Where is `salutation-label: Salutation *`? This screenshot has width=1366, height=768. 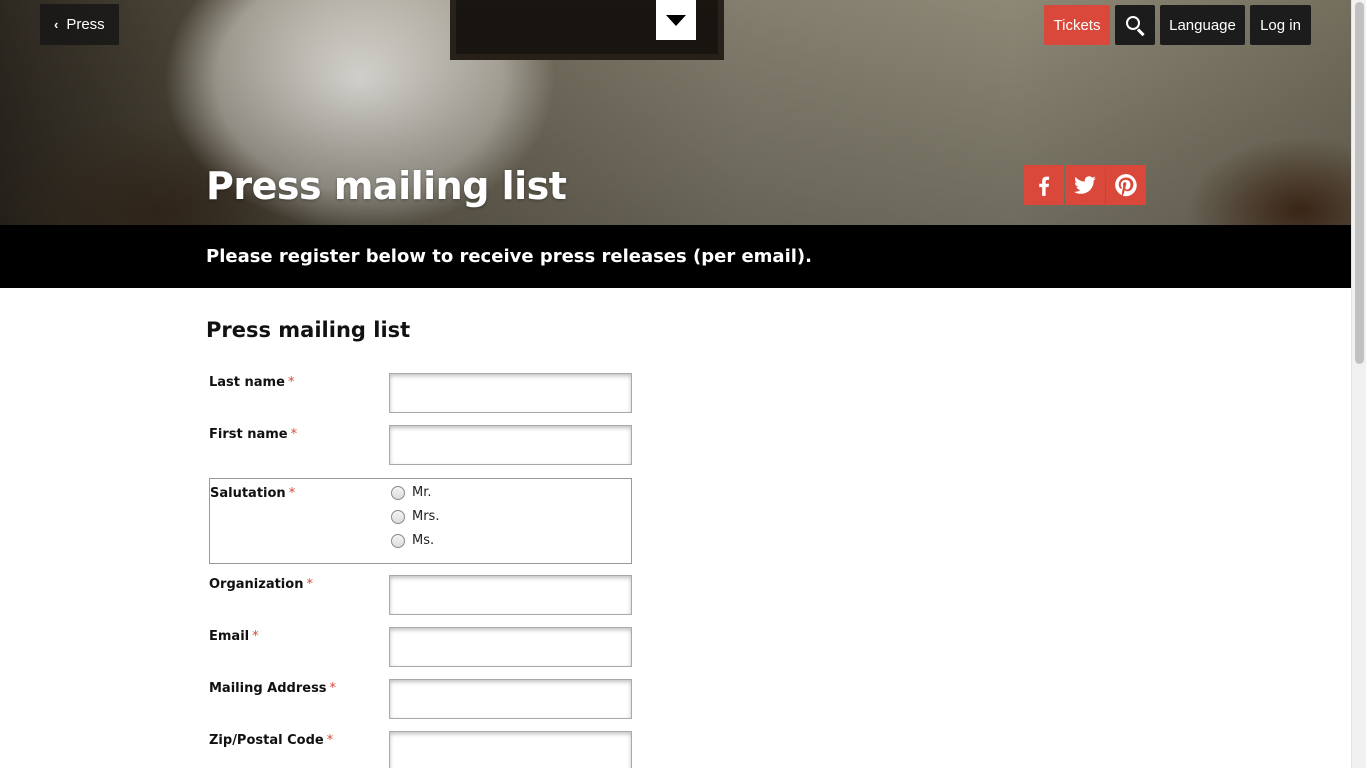
salutation-label: Salutation * is located at coordinates (253, 493).